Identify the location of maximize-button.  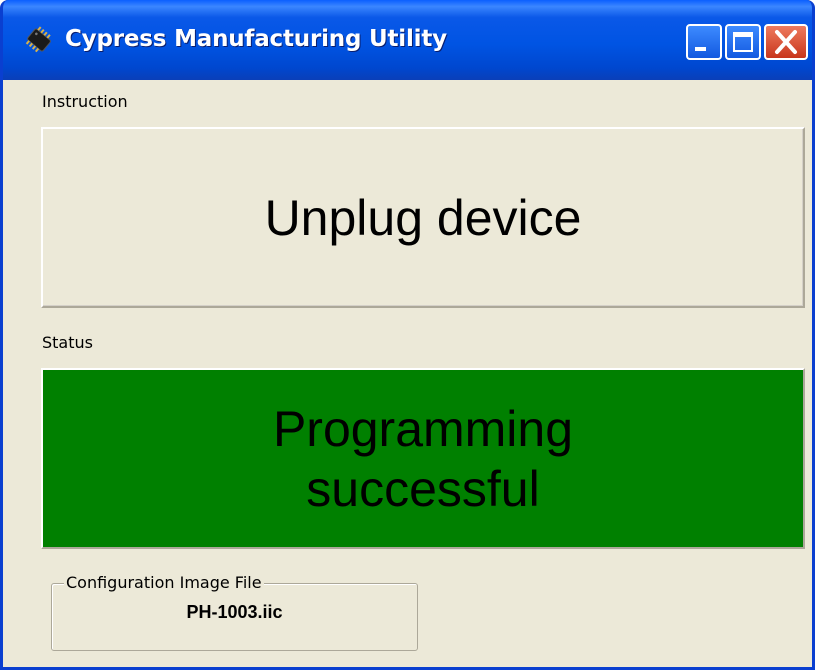
(743, 42).